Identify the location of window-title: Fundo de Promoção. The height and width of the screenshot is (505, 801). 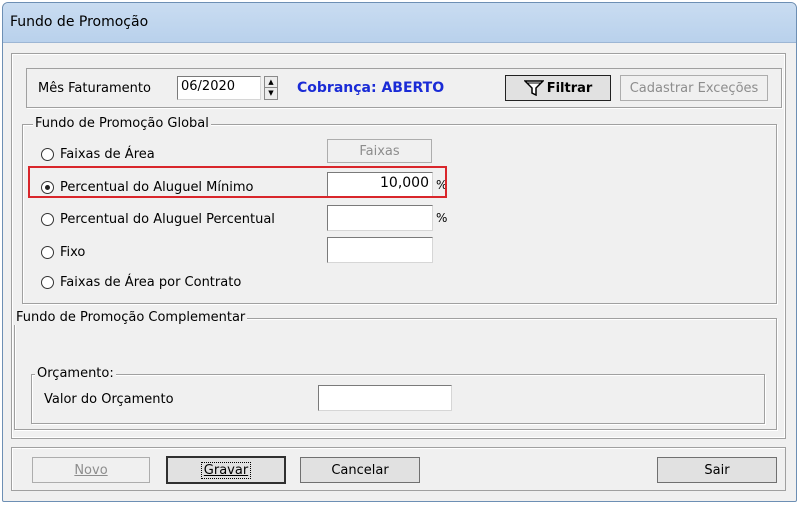
(79, 22).